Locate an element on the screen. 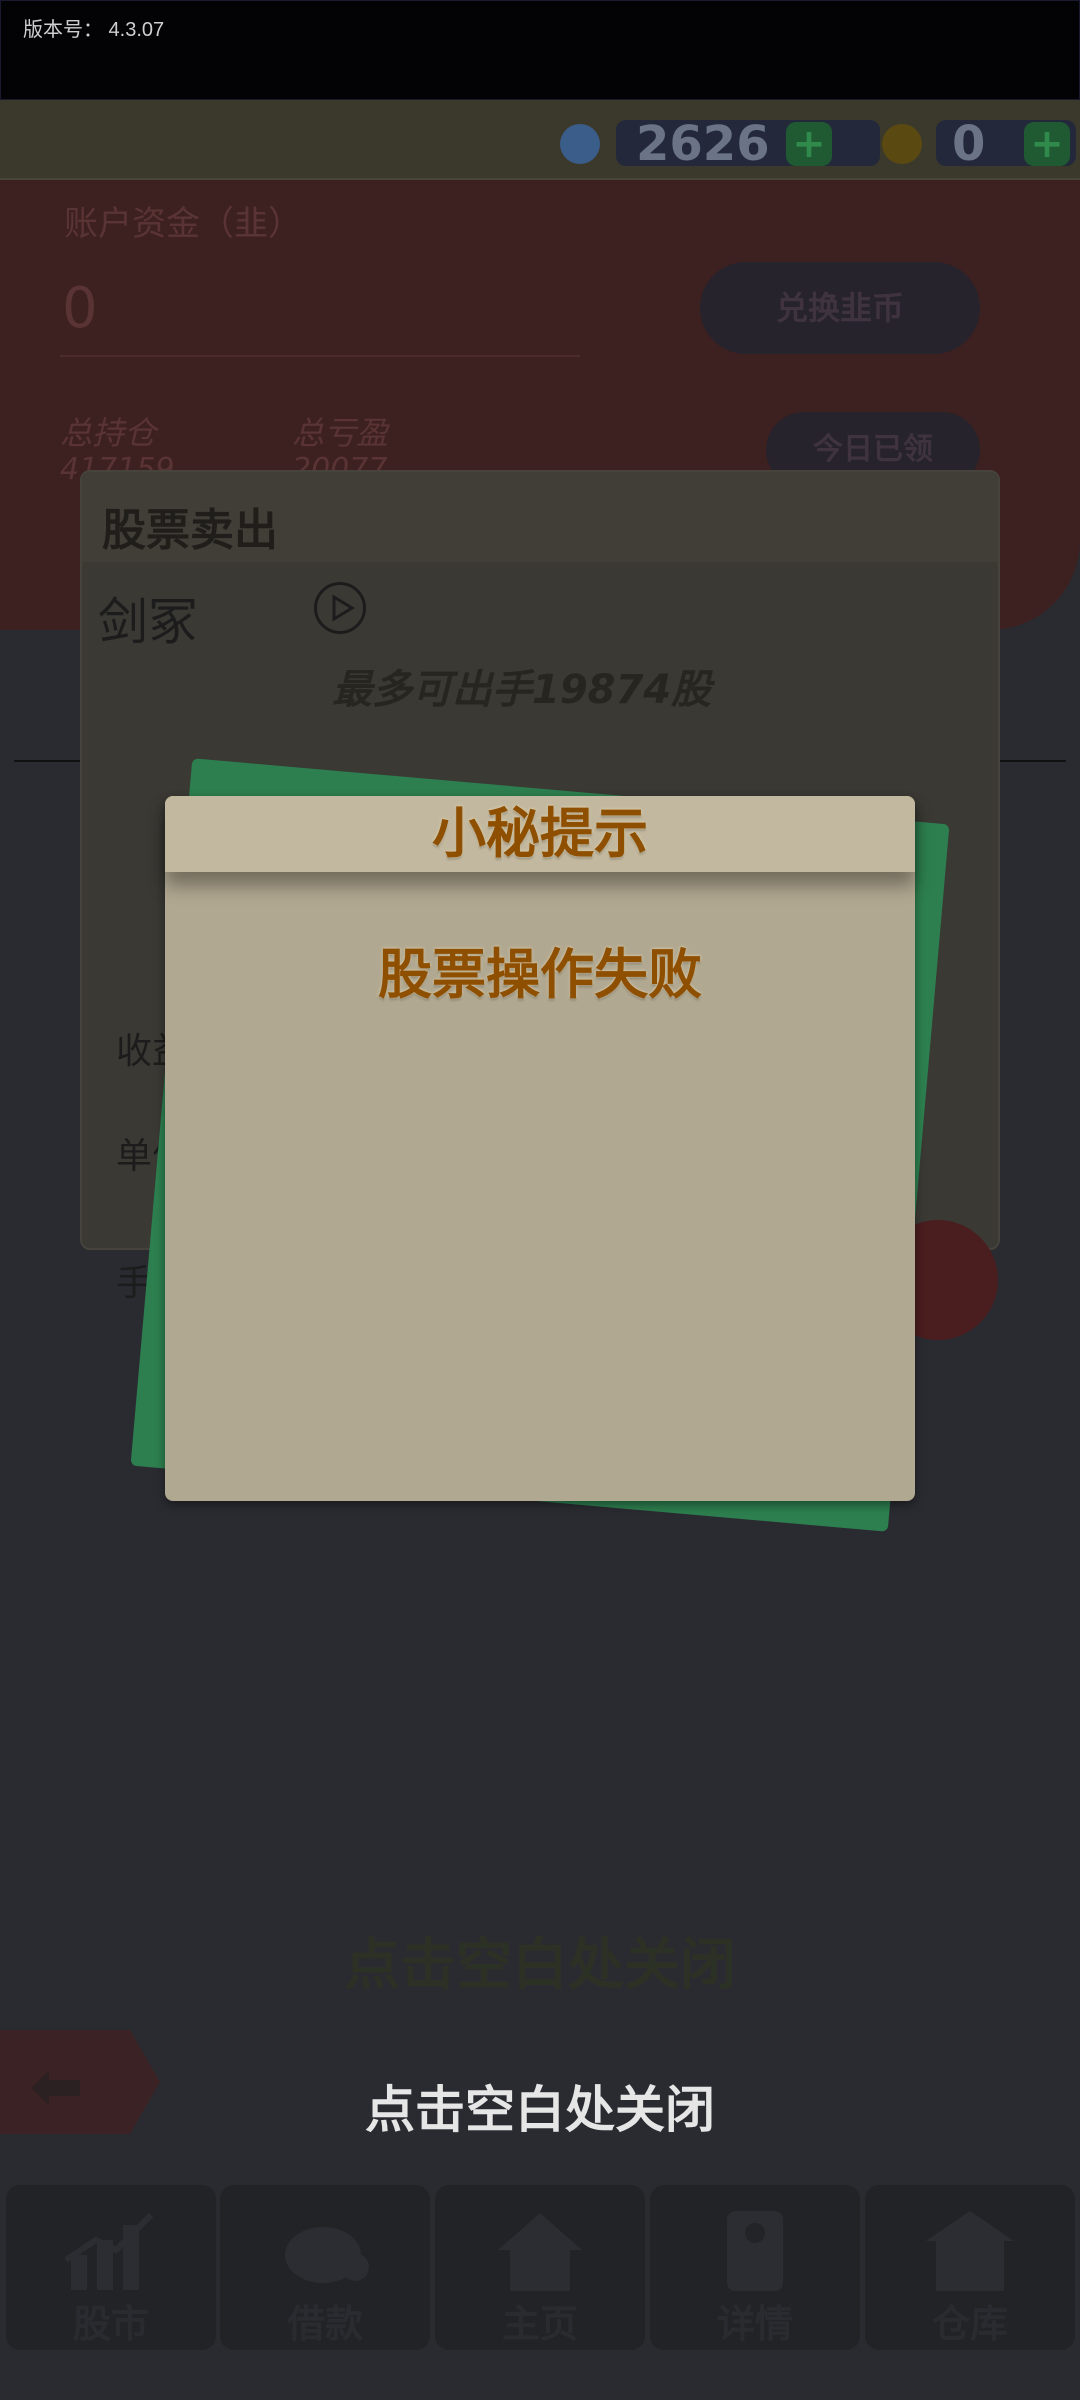 This screenshot has height=2400, width=1080. total-pnl-label: 总亏盈 is located at coordinates (340, 433).